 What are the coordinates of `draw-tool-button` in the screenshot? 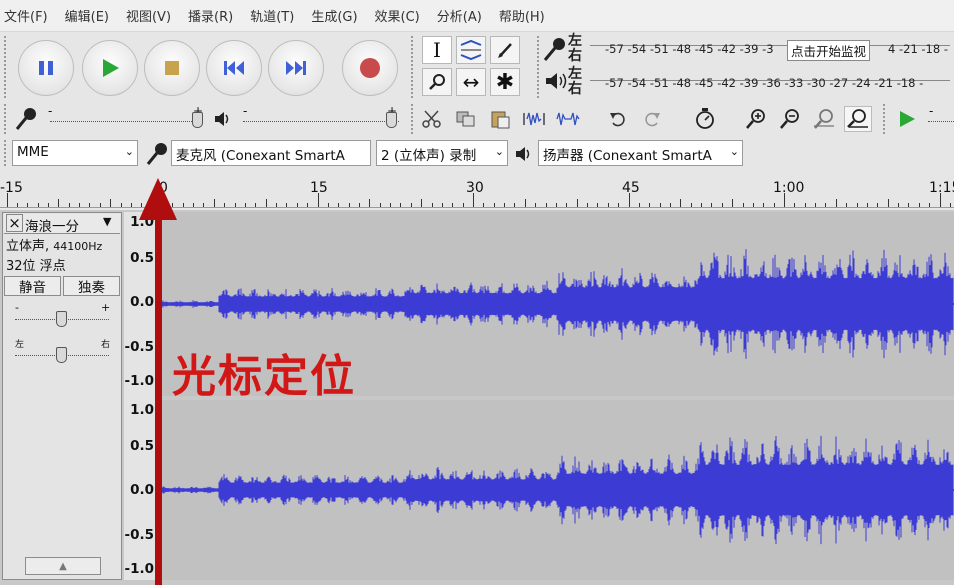 It's located at (505, 50).